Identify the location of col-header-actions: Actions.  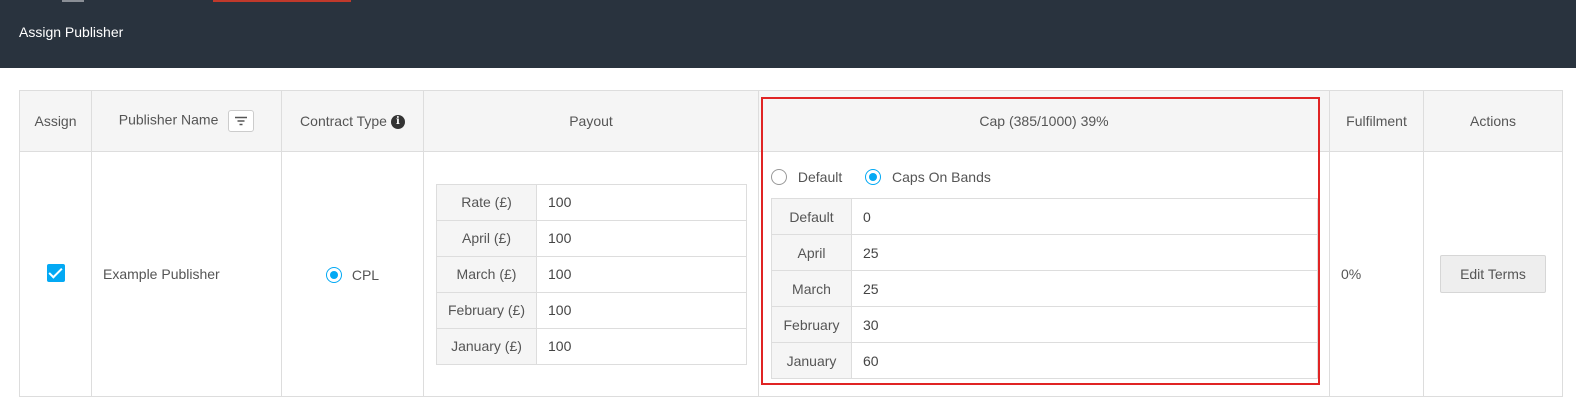
(1493, 121).